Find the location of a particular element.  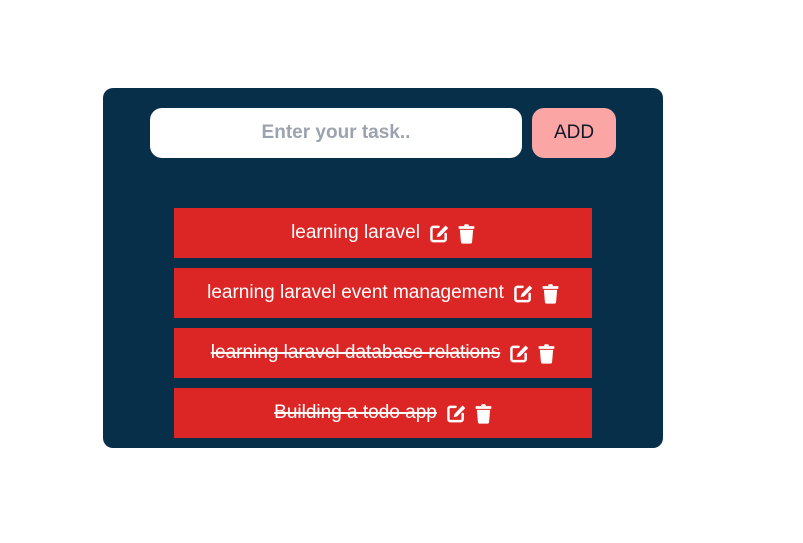

add-button: ADD is located at coordinates (574, 133).